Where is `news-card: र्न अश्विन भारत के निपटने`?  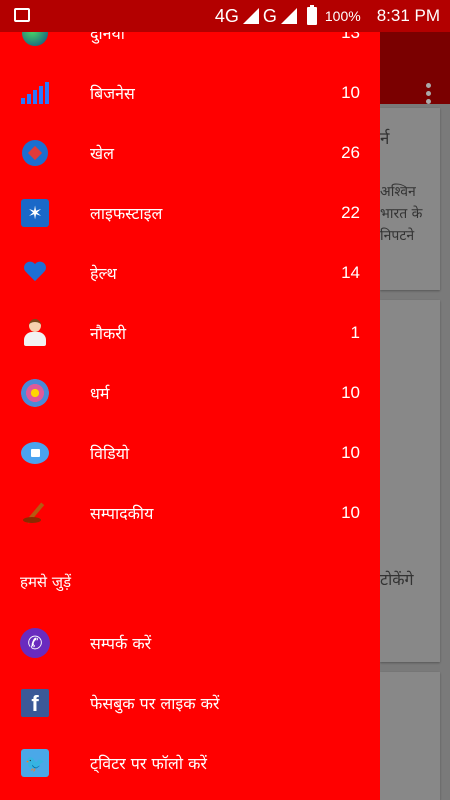
news-card: र्न अश्विन भारत के निपटने is located at coordinates (410, 199).